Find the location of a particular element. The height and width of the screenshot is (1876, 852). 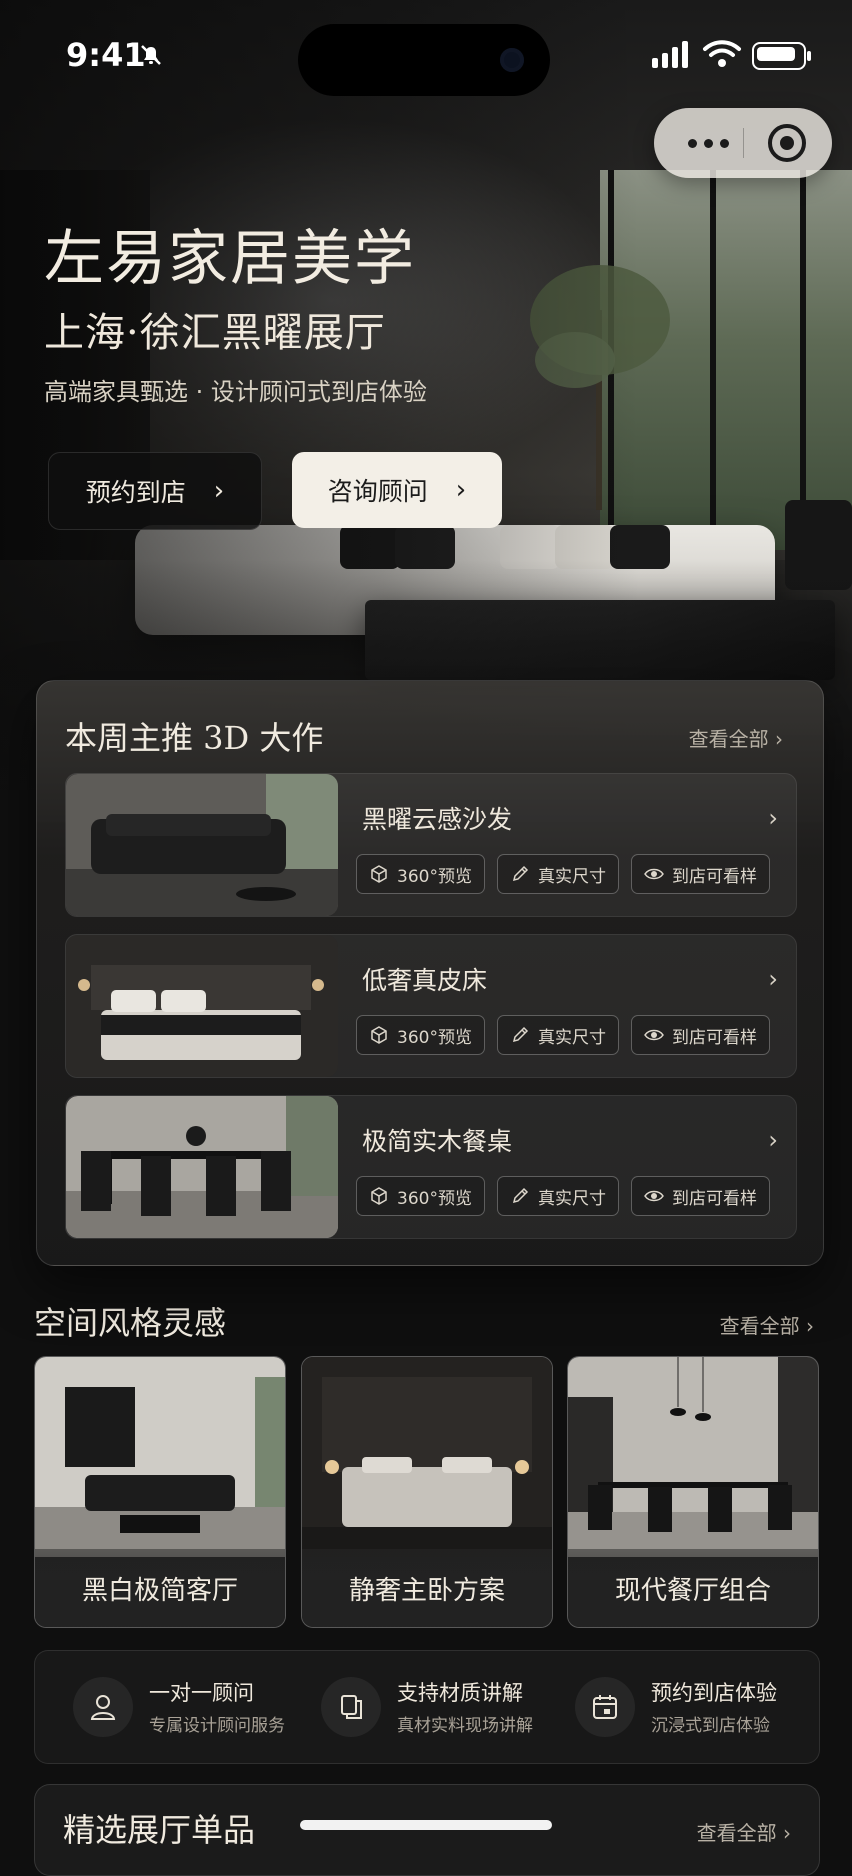

home-indicator is located at coordinates (426, 1825).